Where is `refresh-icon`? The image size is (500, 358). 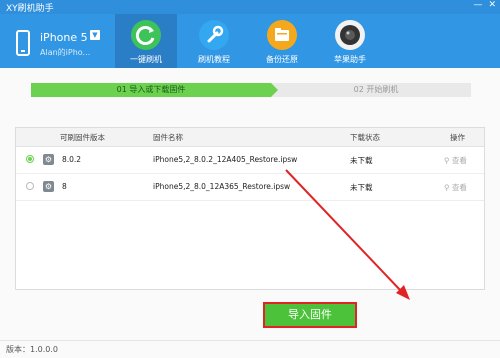
refresh-icon is located at coordinates (146, 35).